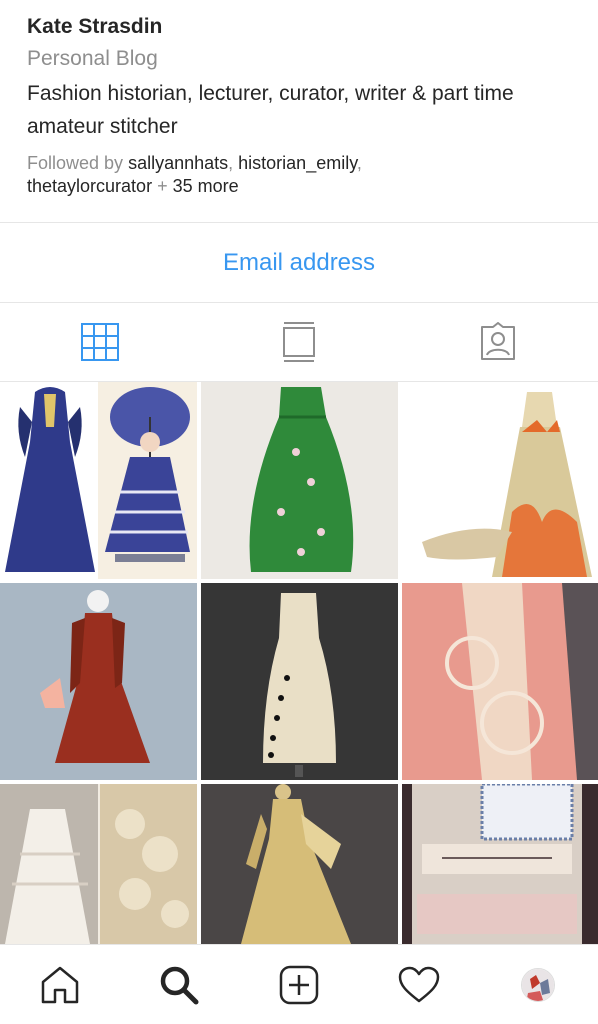  Describe the element at coordinates (95, 26) in the screenshot. I see `profile-name: Kate Strasdin` at that location.